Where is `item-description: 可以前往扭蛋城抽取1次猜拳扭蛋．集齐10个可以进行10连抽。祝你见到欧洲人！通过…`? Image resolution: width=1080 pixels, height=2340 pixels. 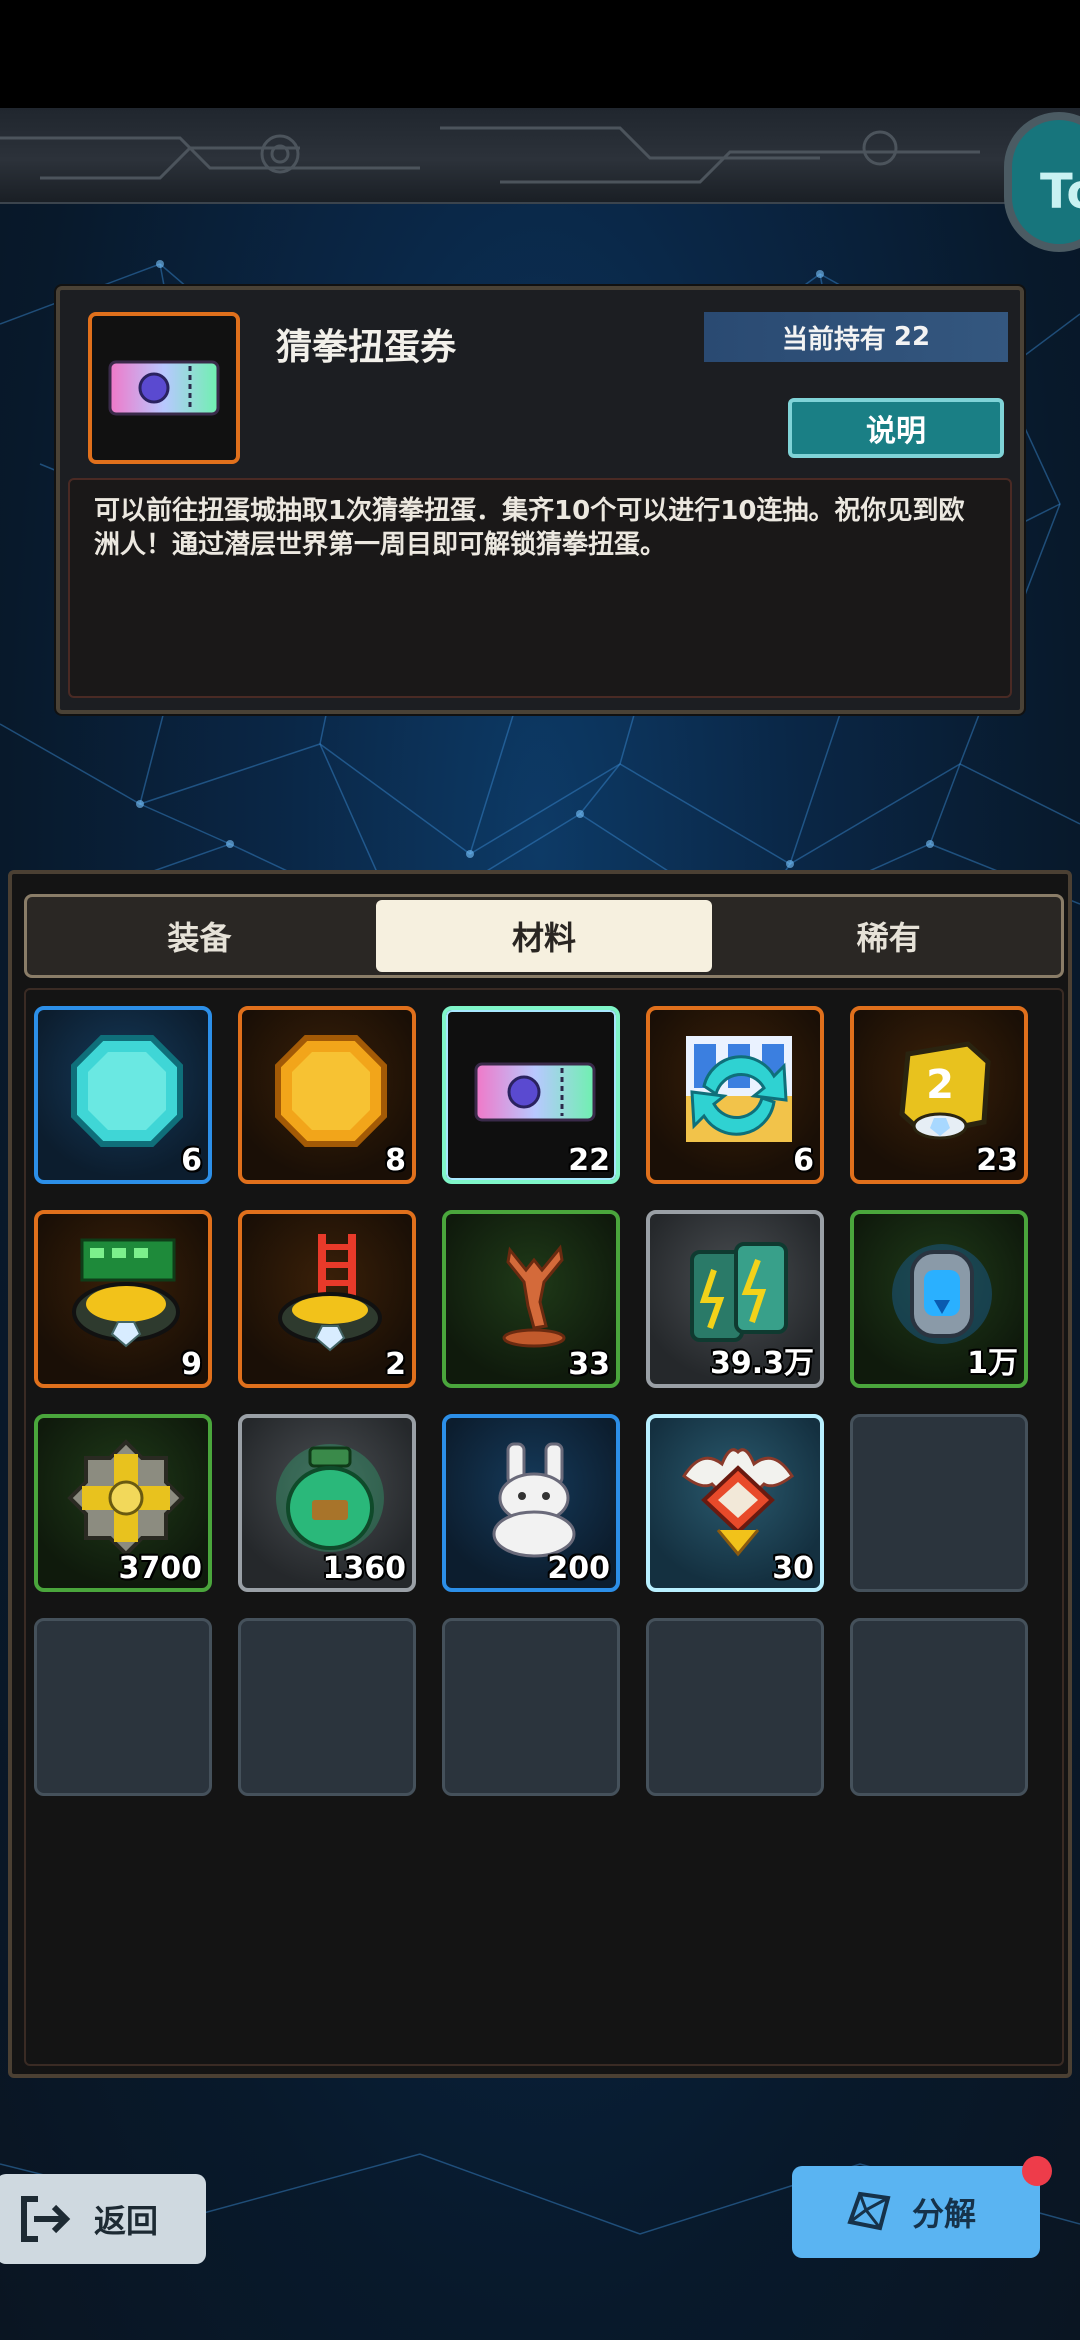
item-description: 可以前往扭蛋城抽取1次猜拳扭蛋．集齐10个可以进行10连抽。祝你见到欧洲人！通过… is located at coordinates (540, 588).